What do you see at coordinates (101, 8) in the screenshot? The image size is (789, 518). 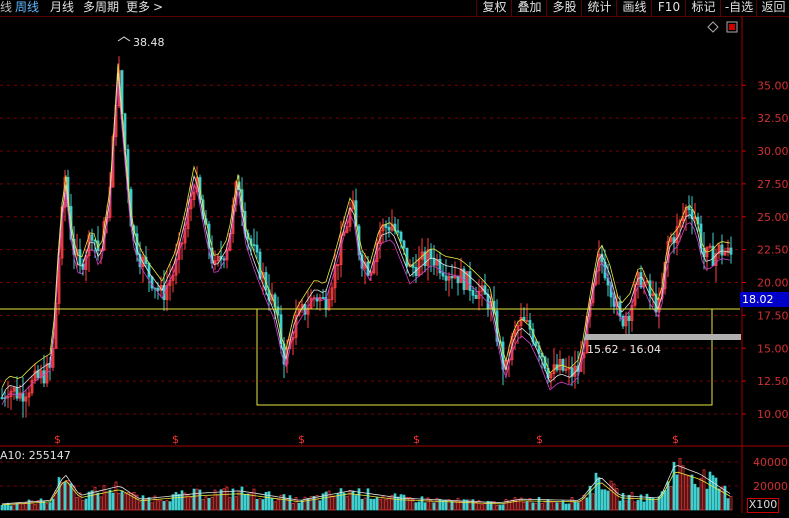 I see `tab-multi-period: 多周期` at bounding box center [101, 8].